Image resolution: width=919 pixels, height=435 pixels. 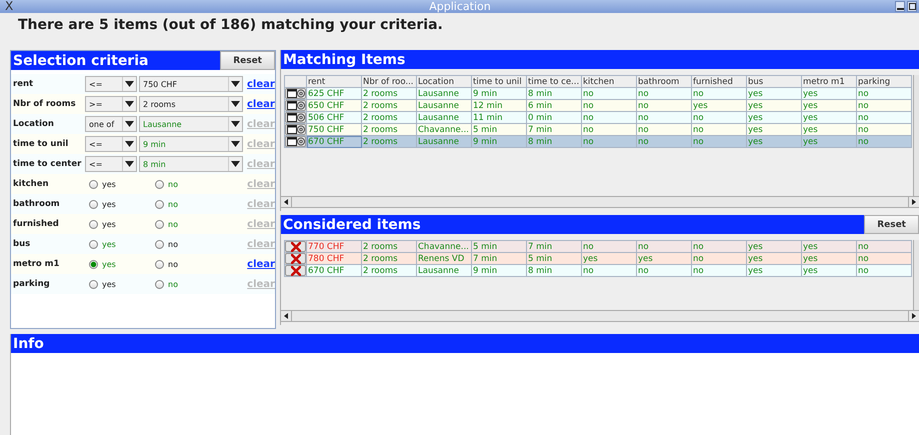 I want to click on value-dropdown: 8 min, so click(x=191, y=164).